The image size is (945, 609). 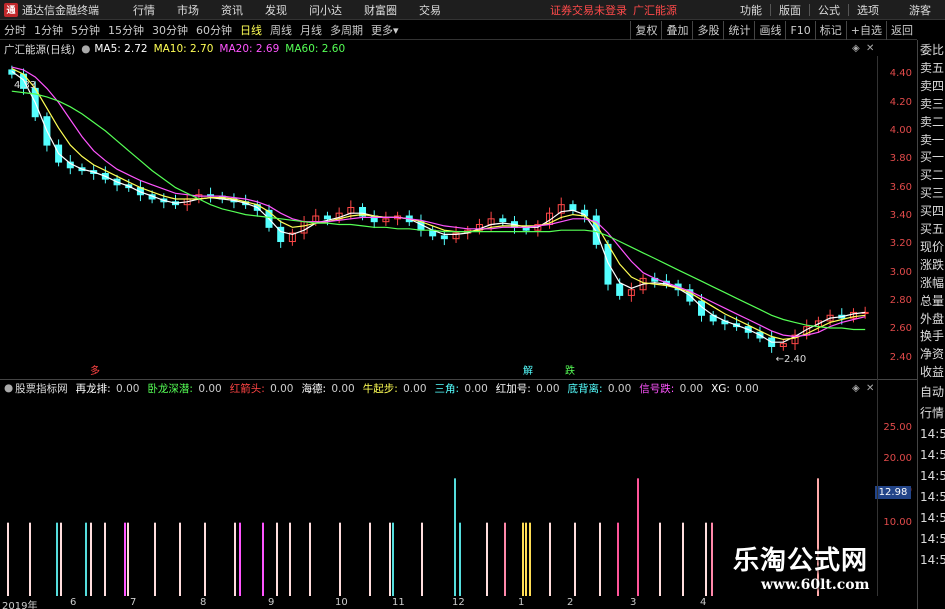 I want to click on back-button: 返回, so click(x=901, y=30).